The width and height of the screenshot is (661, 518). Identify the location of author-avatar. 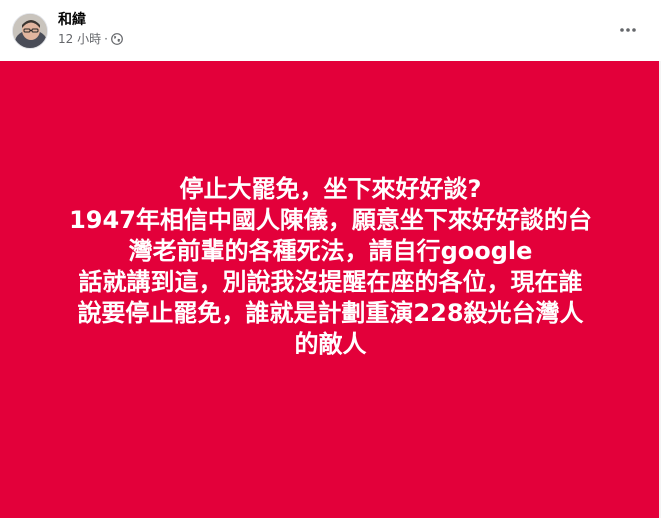
(30, 31).